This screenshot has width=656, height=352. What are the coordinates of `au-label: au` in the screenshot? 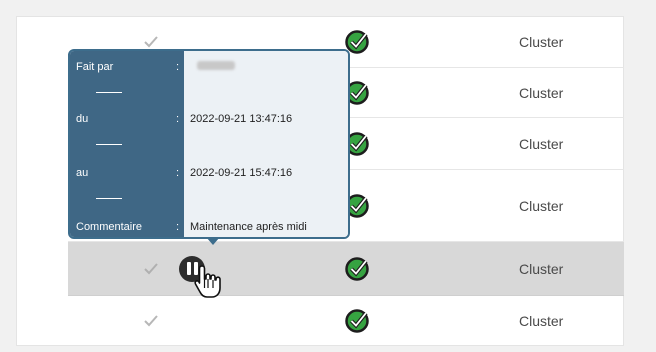 It's located at (82, 173).